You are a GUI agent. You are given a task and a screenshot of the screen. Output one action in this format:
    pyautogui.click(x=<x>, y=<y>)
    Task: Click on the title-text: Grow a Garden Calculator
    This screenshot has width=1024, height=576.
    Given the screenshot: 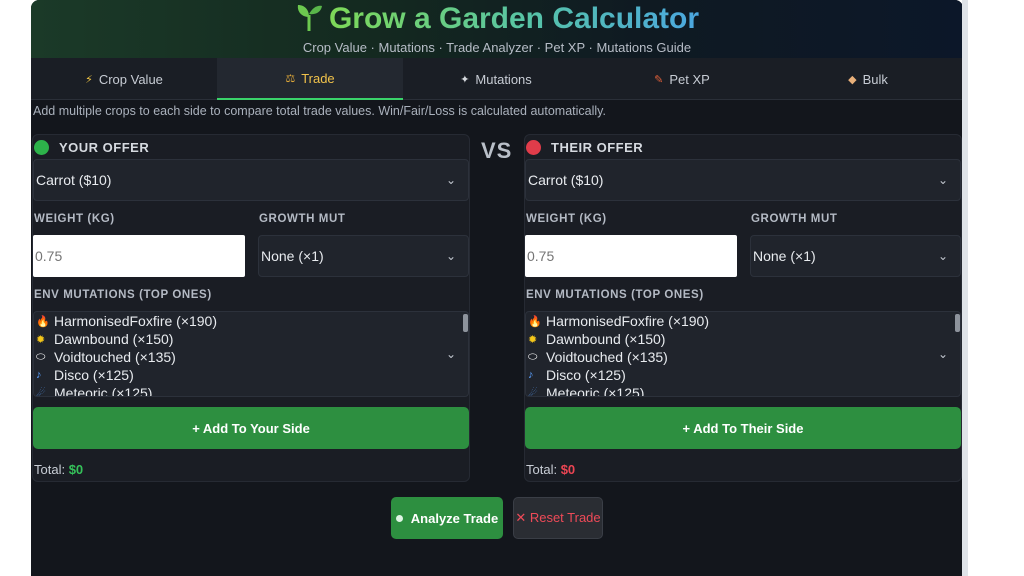 What is the action you would take?
    pyautogui.click(x=514, y=18)
    